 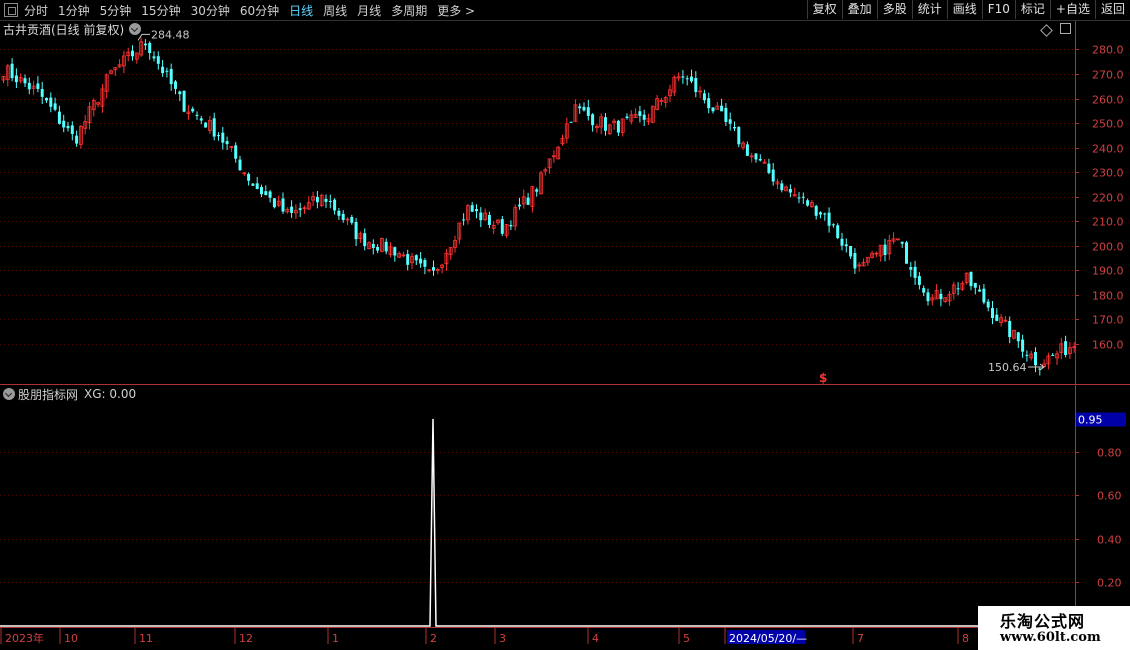 What do you see at coordinates (998, 9) in the screenshot?
I see `f10-button: F10` at bounding box center [998, 9].